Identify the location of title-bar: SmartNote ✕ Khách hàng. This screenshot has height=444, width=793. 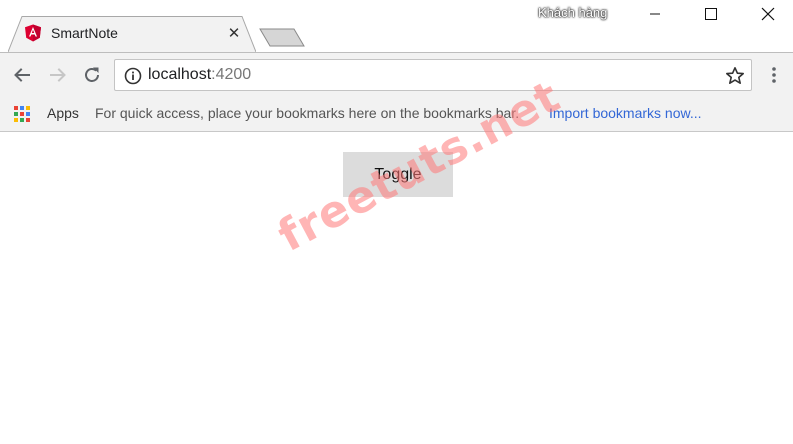
(396, 26).